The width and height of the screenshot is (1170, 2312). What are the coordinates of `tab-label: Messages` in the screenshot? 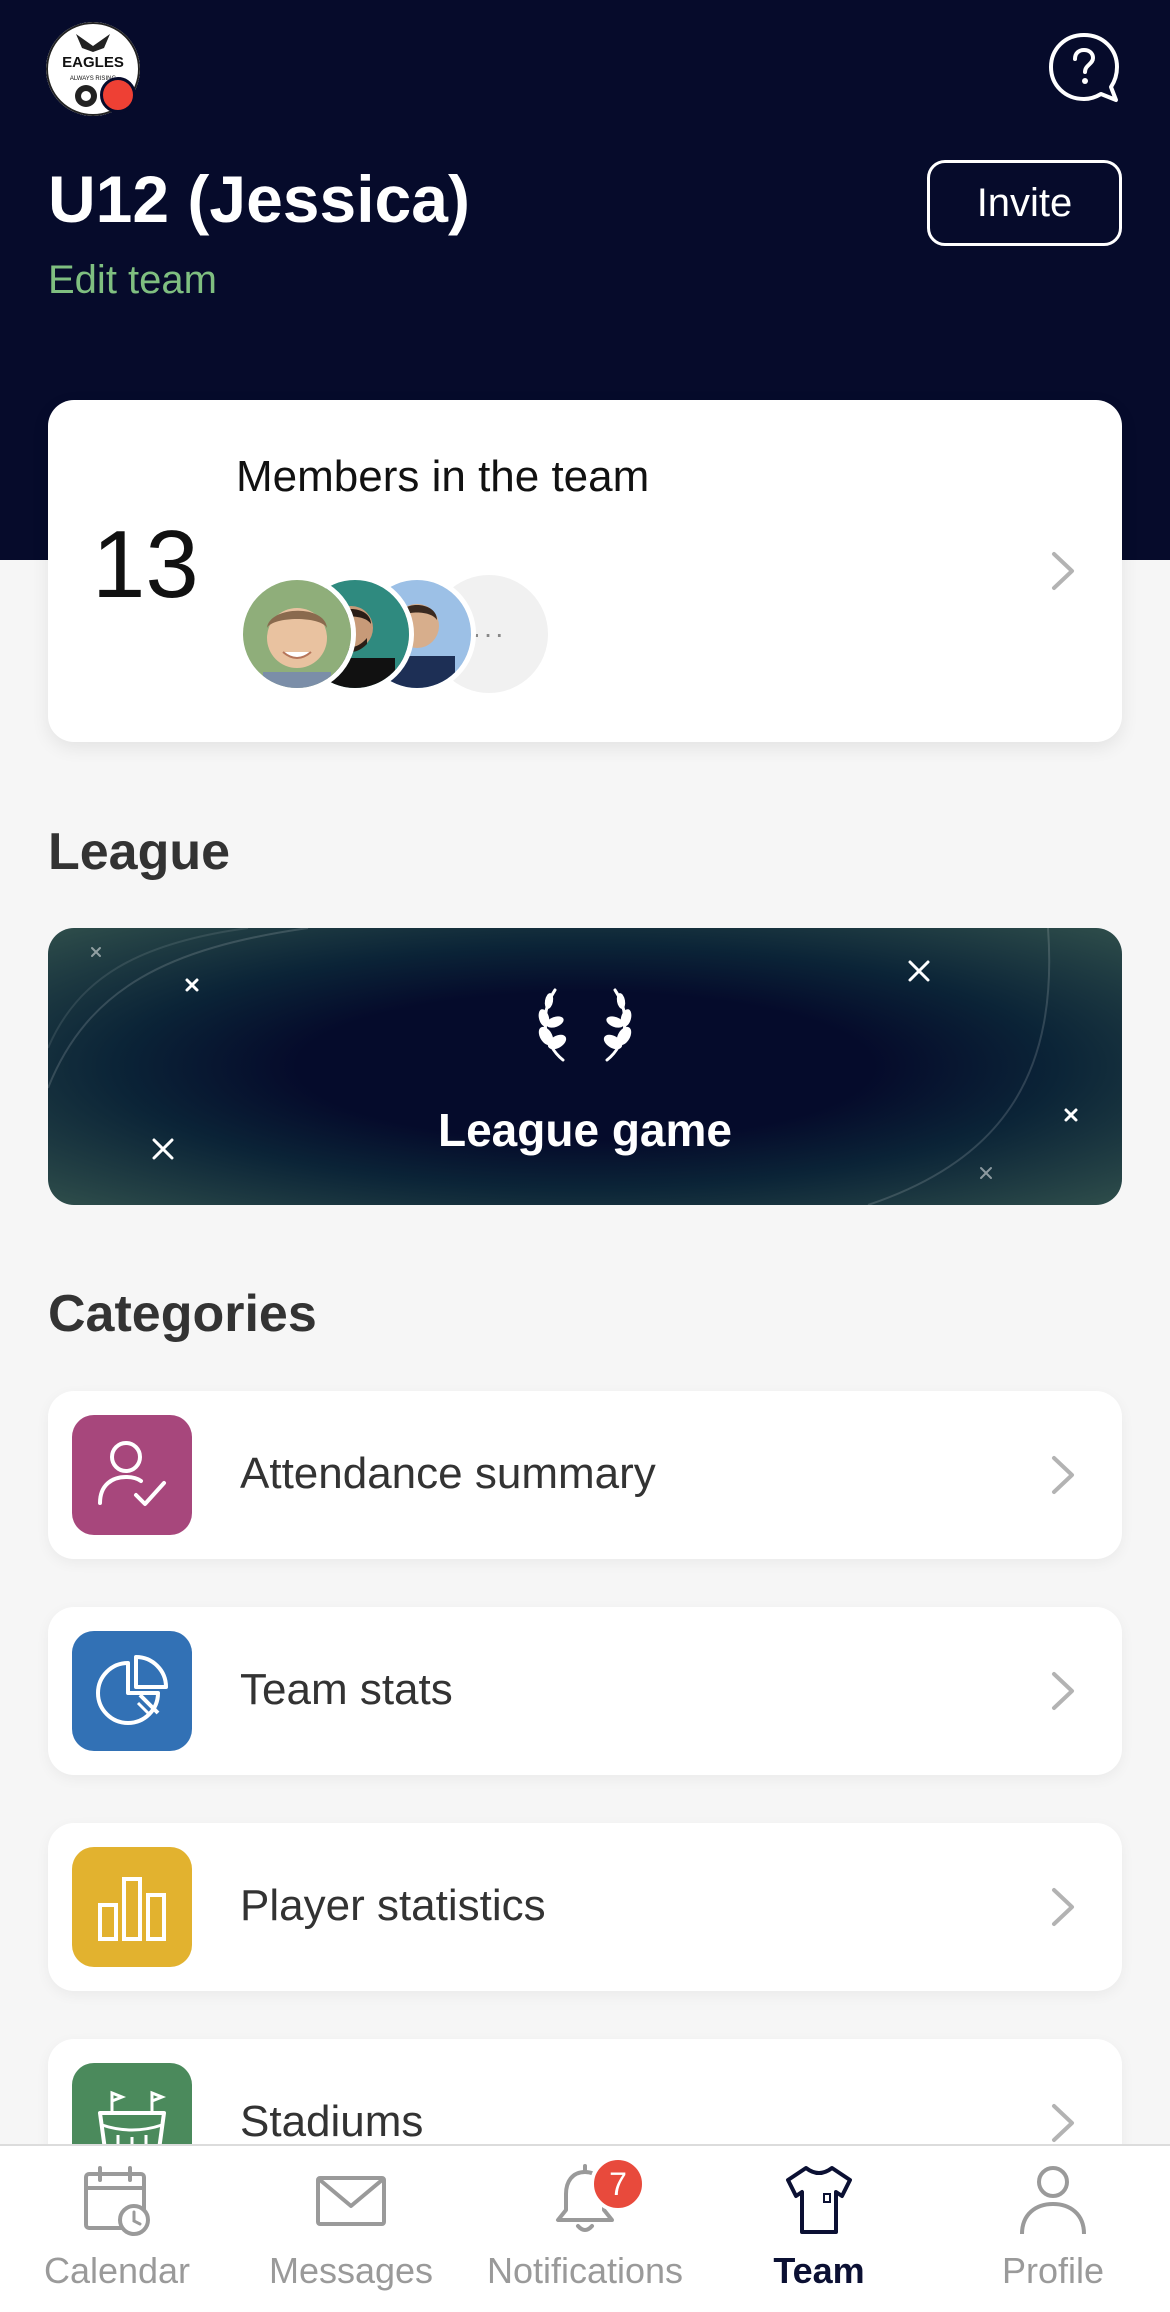 It's located at (351, 2270).